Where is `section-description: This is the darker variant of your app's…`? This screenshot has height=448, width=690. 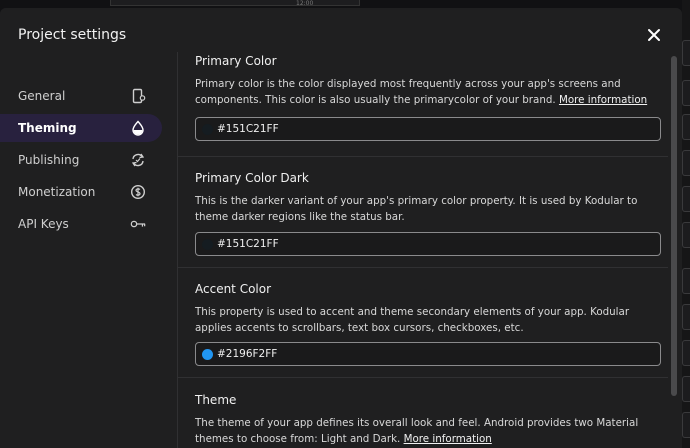
section-description: This is the darker variant of your app's… is located at coordinates (416, 209).